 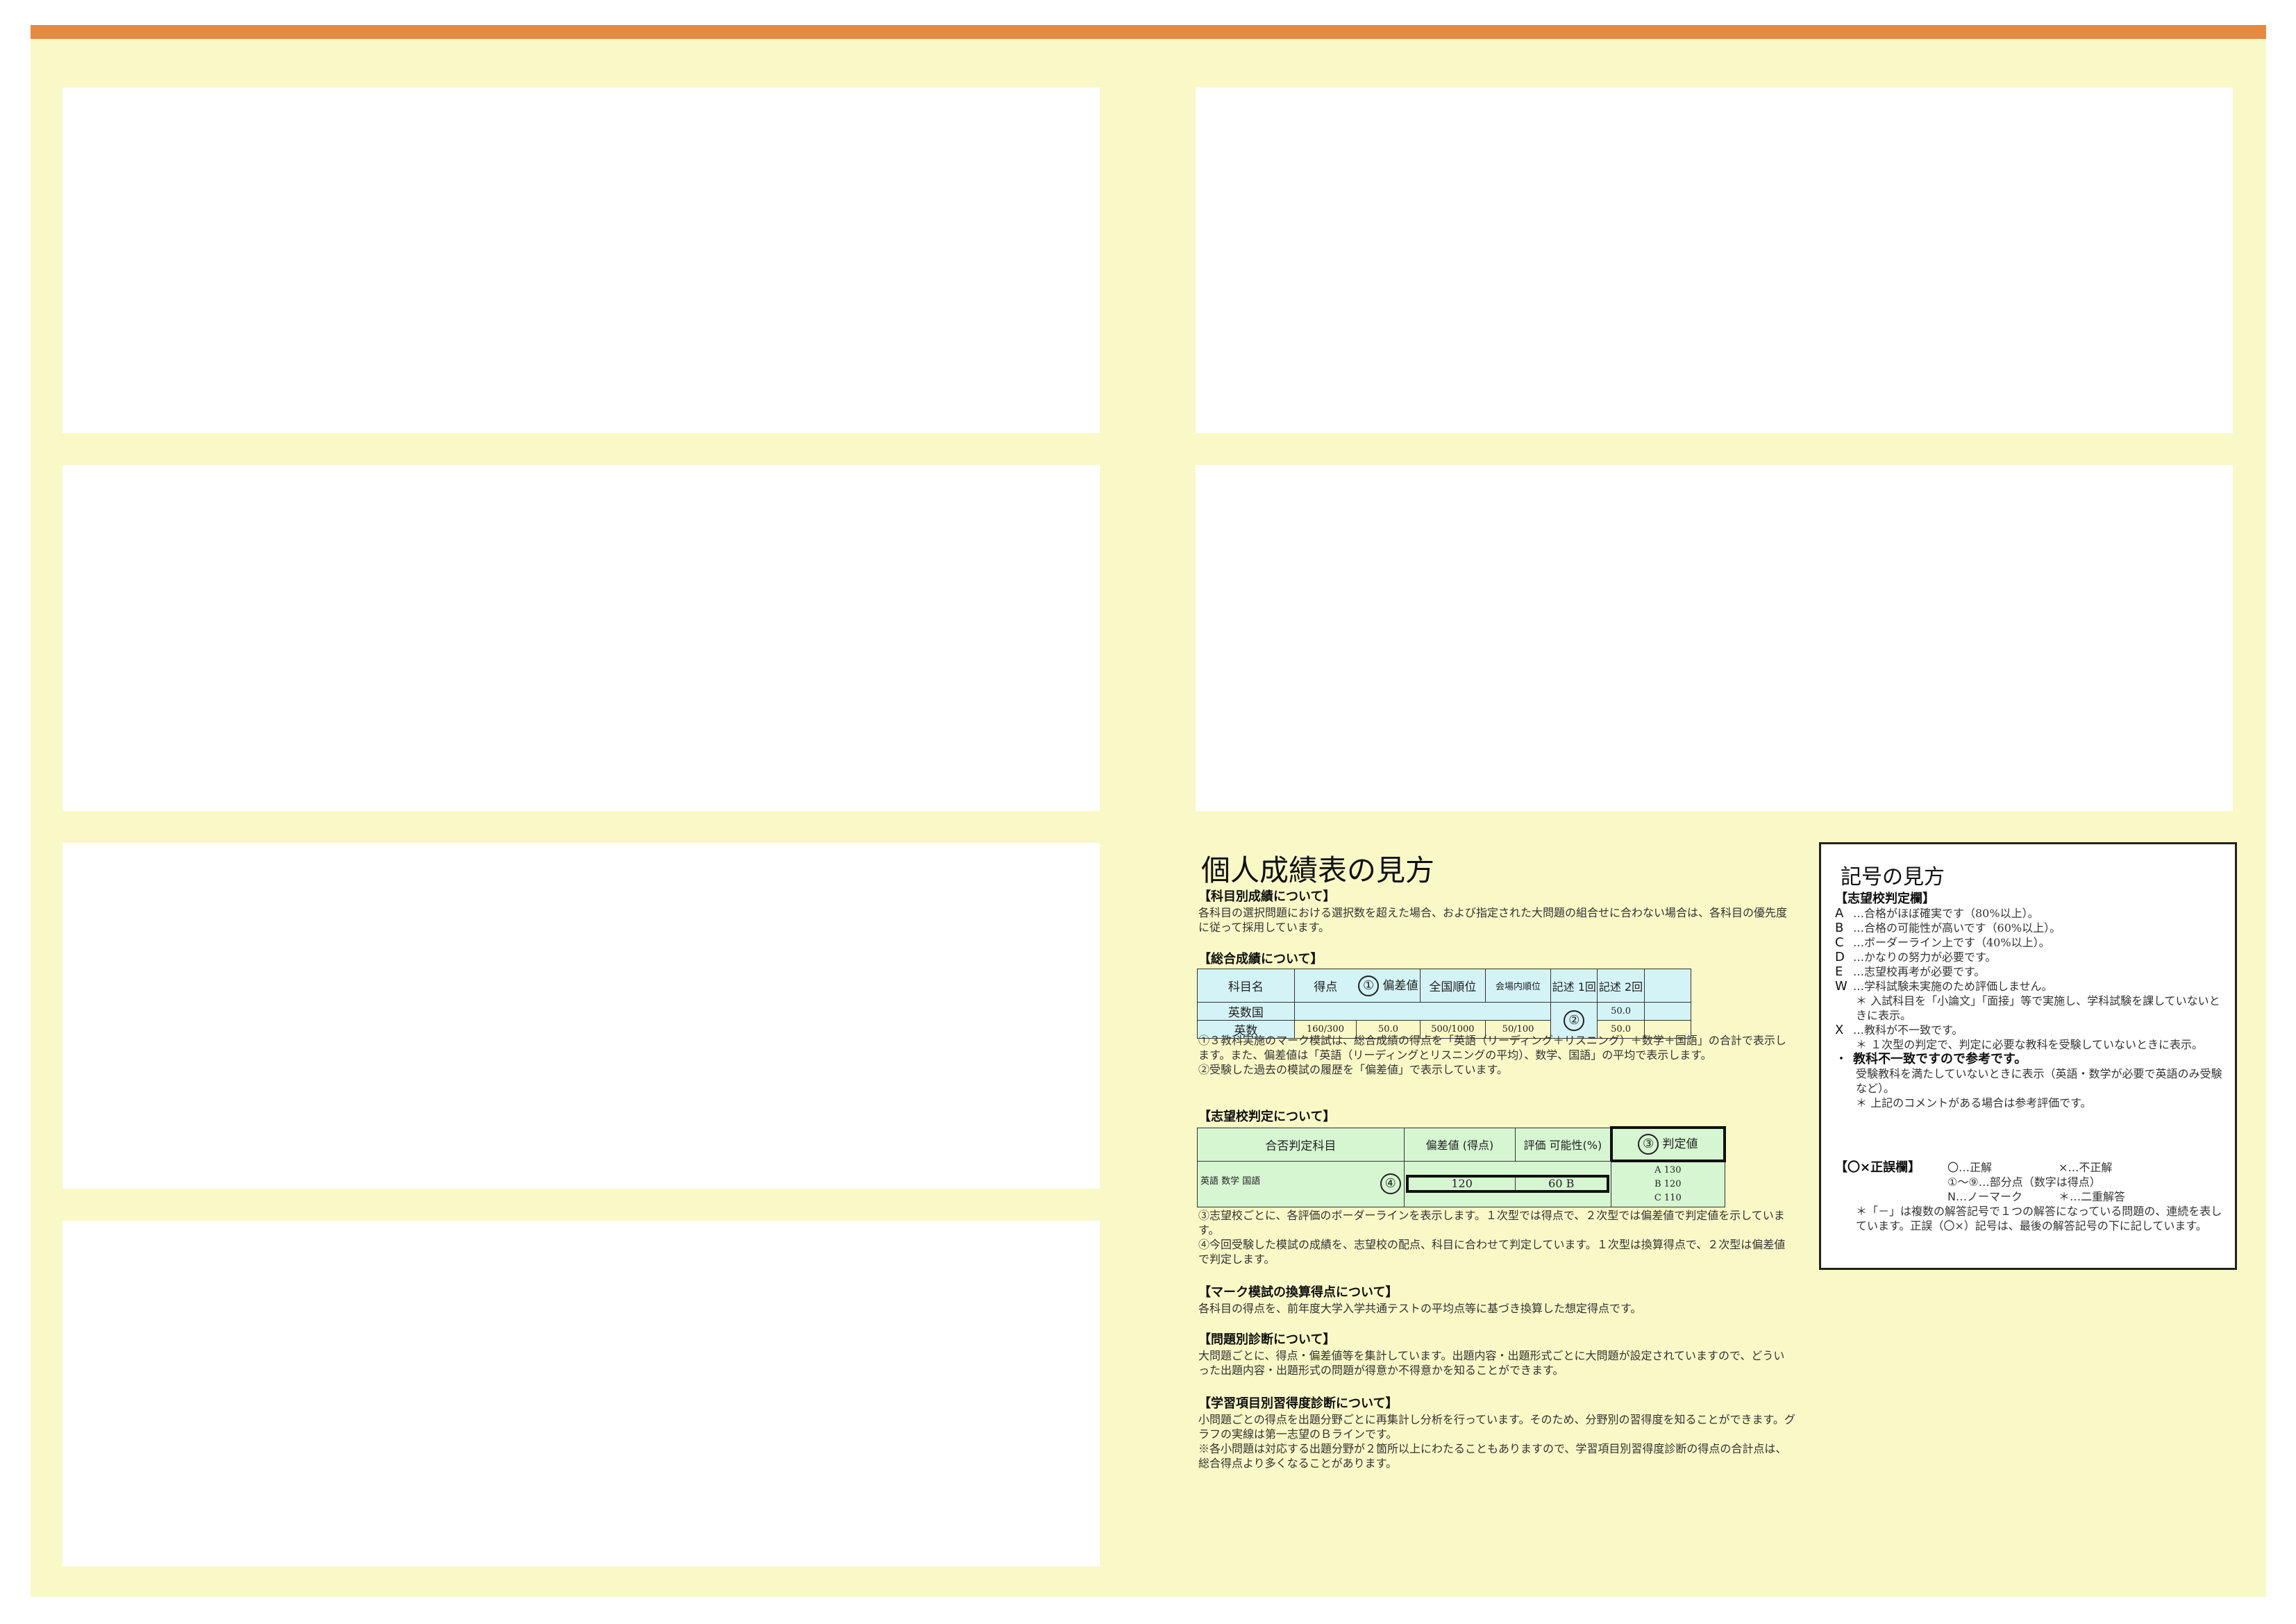 What do you see at coordinates (2086, 1168) in the screenshot?
I see `legend-ox-2: ×…不正解` at bounding box center [2086, 1168].